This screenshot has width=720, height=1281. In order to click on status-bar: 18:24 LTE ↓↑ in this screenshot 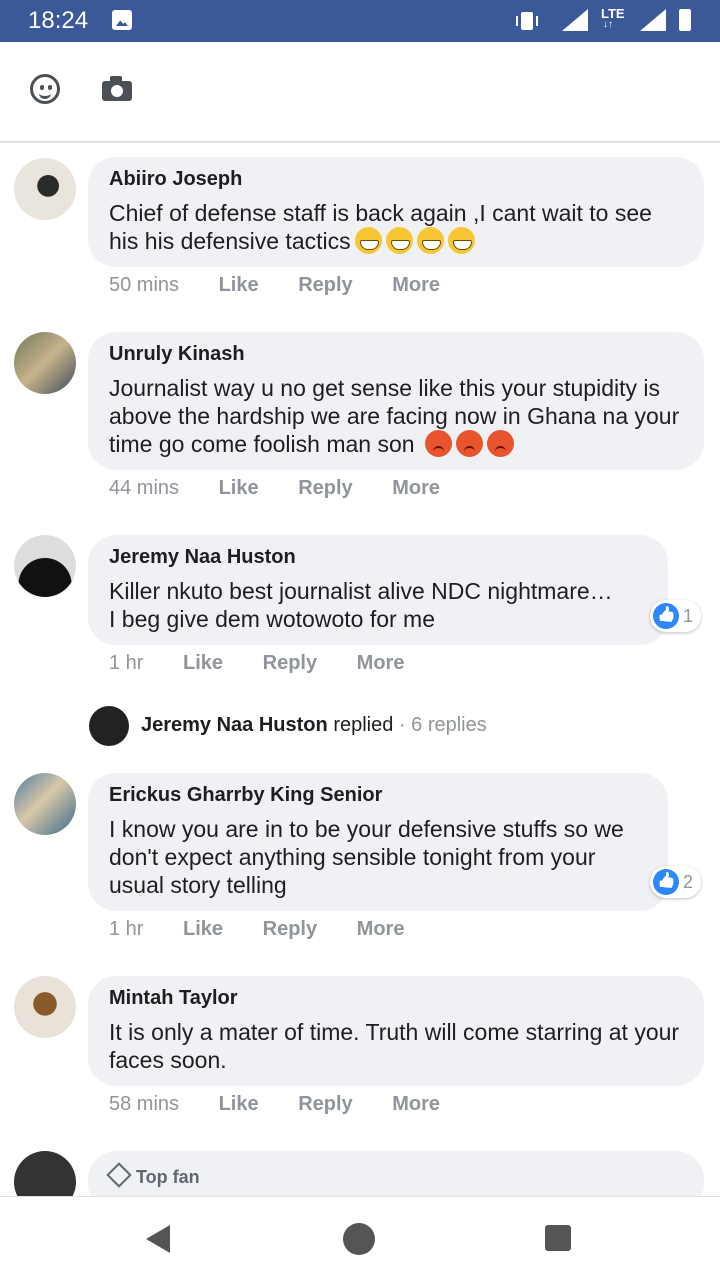, I will do `click(360, 21)`.